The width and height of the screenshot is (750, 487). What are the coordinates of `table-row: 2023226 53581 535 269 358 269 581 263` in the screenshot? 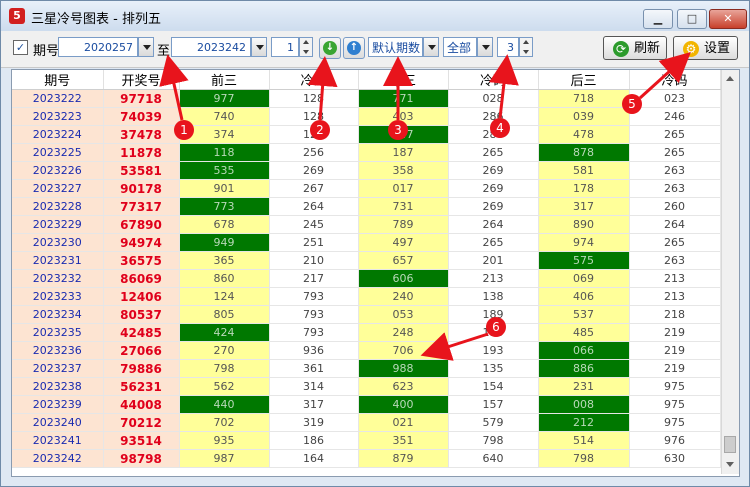 It's located at (366, 170).